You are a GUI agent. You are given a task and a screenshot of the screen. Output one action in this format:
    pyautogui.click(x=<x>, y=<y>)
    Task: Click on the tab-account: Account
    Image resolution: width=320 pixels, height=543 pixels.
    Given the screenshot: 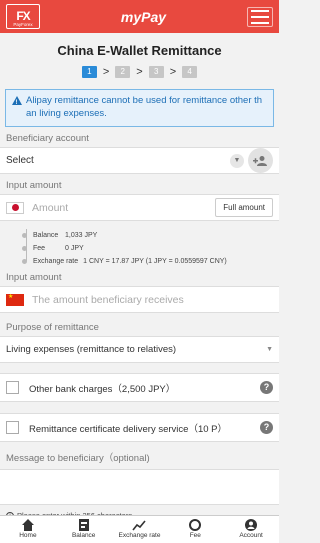 What is the action you would take?
    pyautogui.click(x=251, y=529)
    